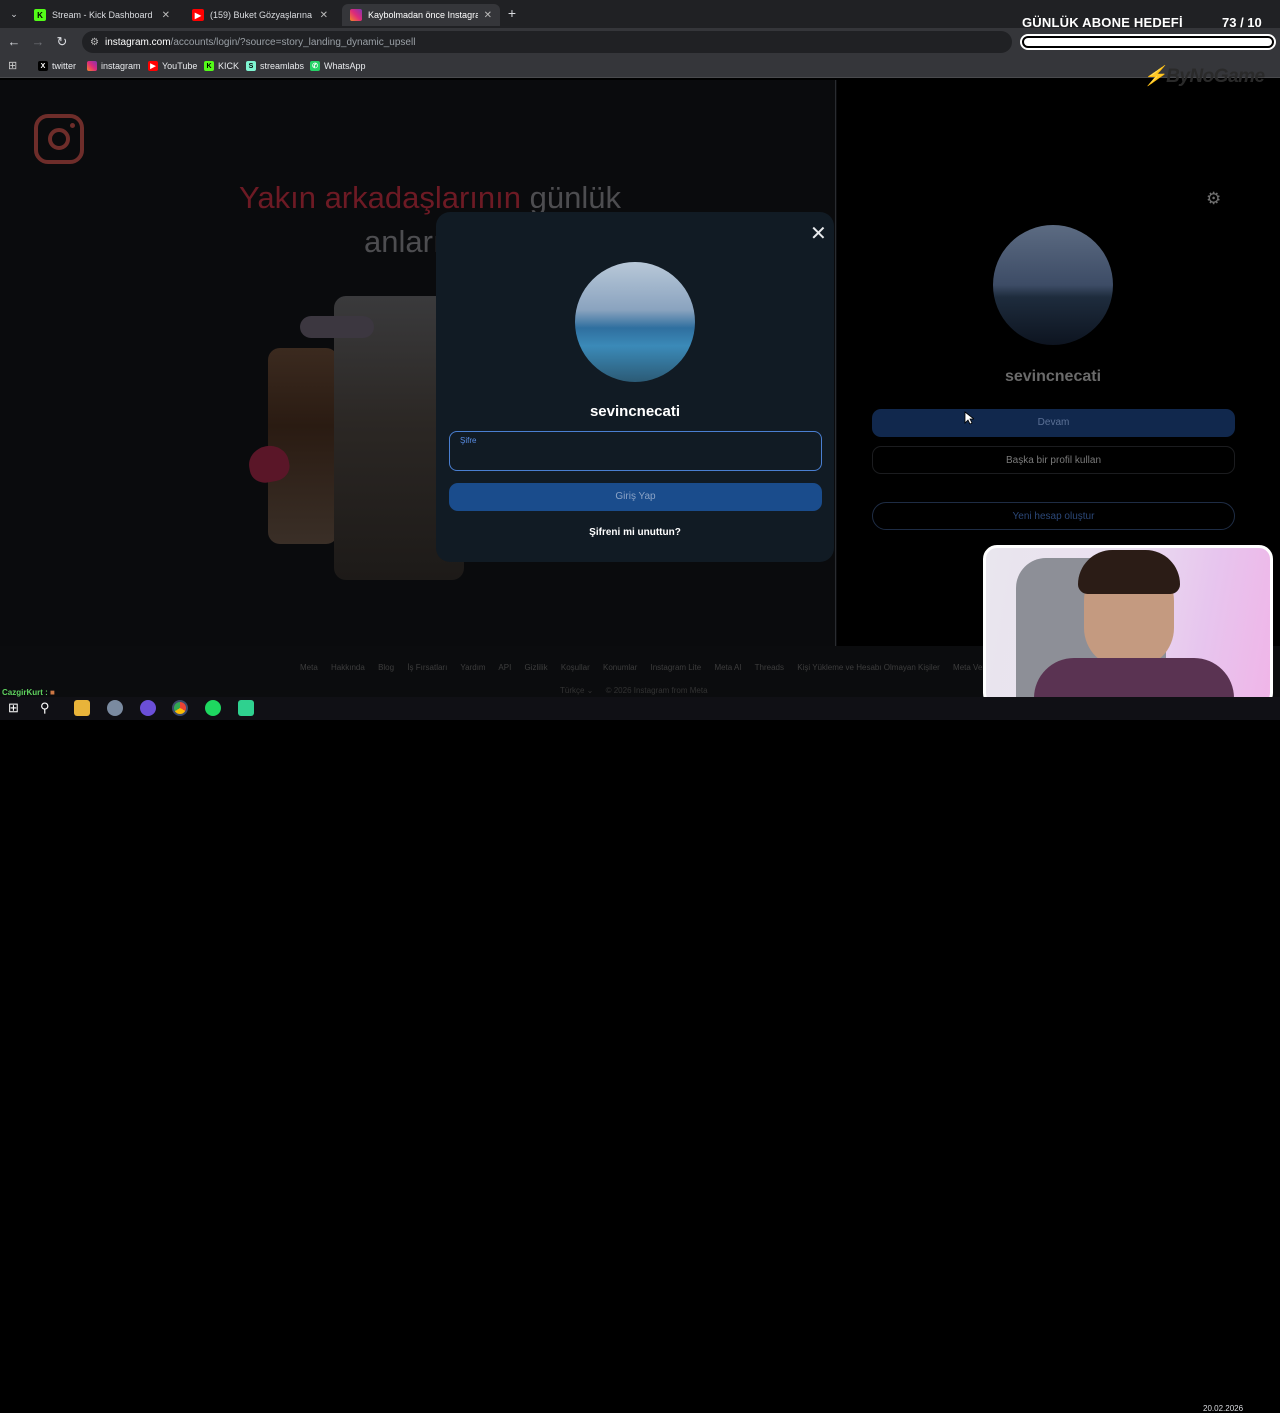  I want to click on login-button: Giriş Yap, so click(635, 497).